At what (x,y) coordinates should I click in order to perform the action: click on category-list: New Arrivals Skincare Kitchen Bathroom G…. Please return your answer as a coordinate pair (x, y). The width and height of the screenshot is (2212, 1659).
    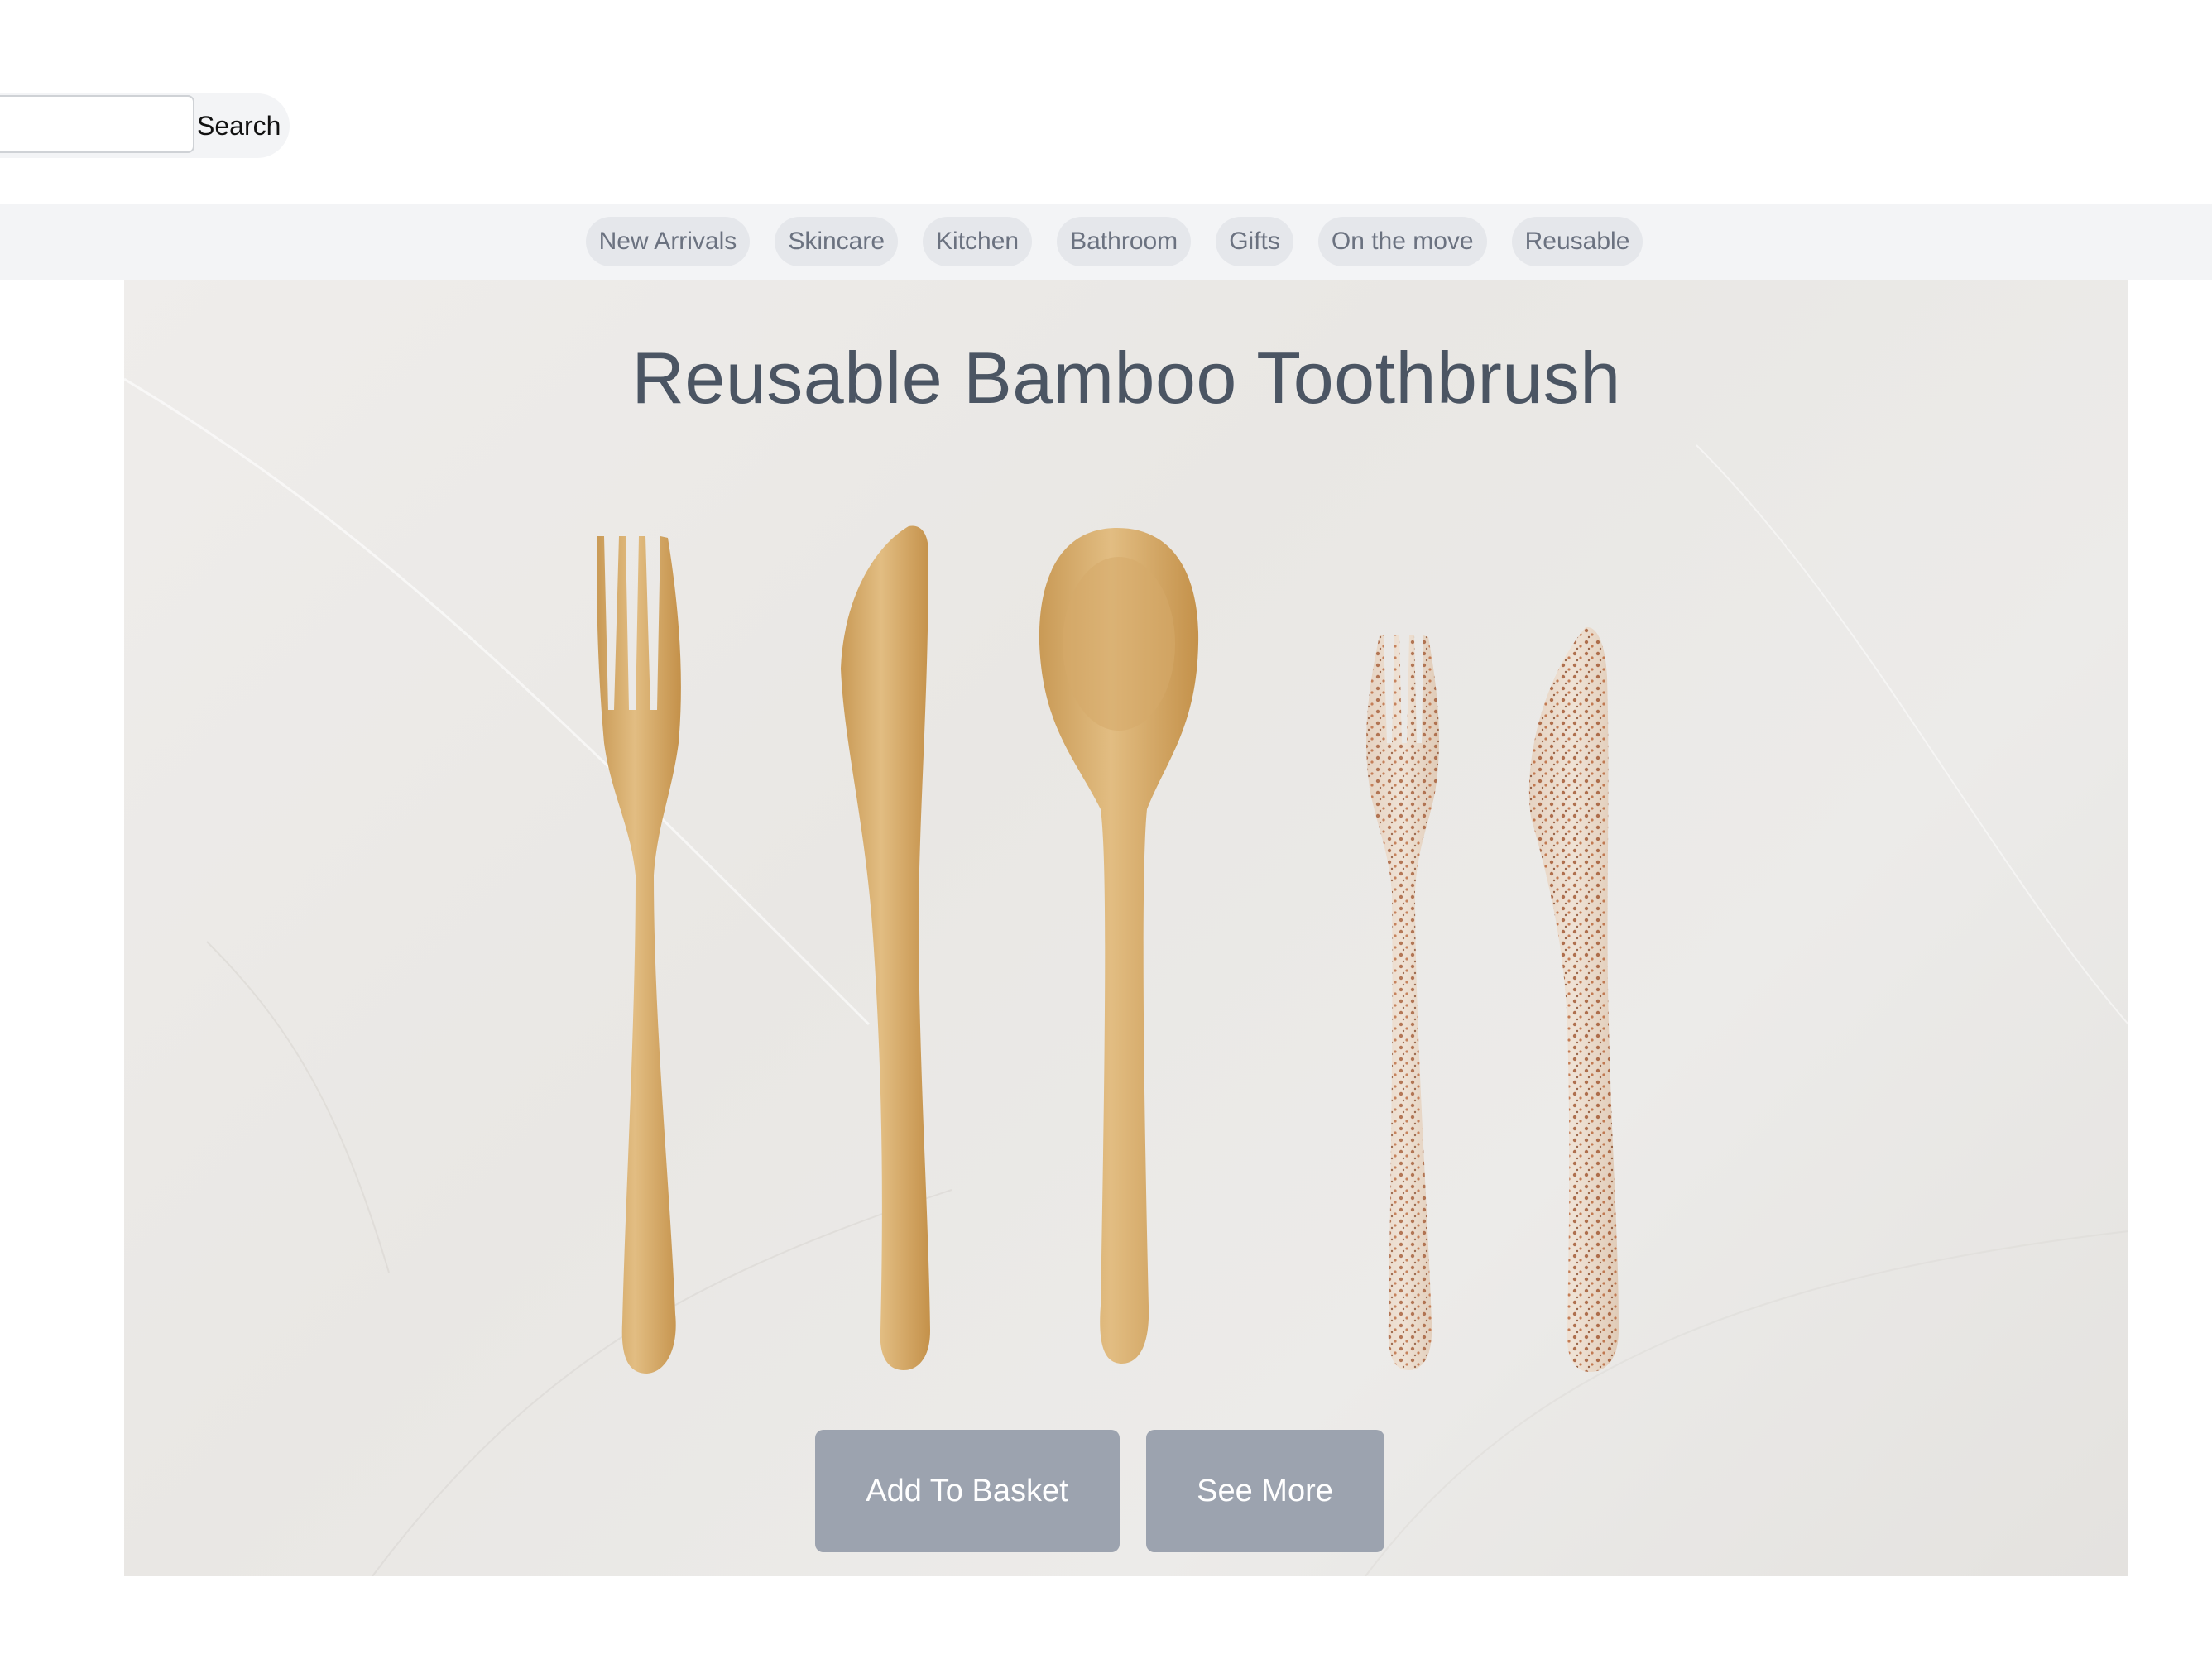
    Looking at the image, I should click on (1114, 241).